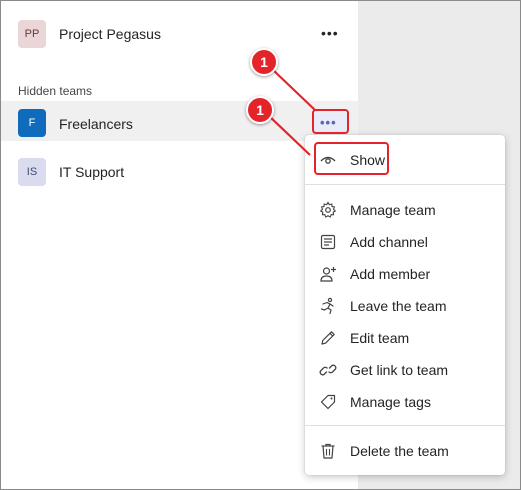  Describe the element at coordinates (351, 158) in the screenshot. I see `highlight-show-item` at that location.